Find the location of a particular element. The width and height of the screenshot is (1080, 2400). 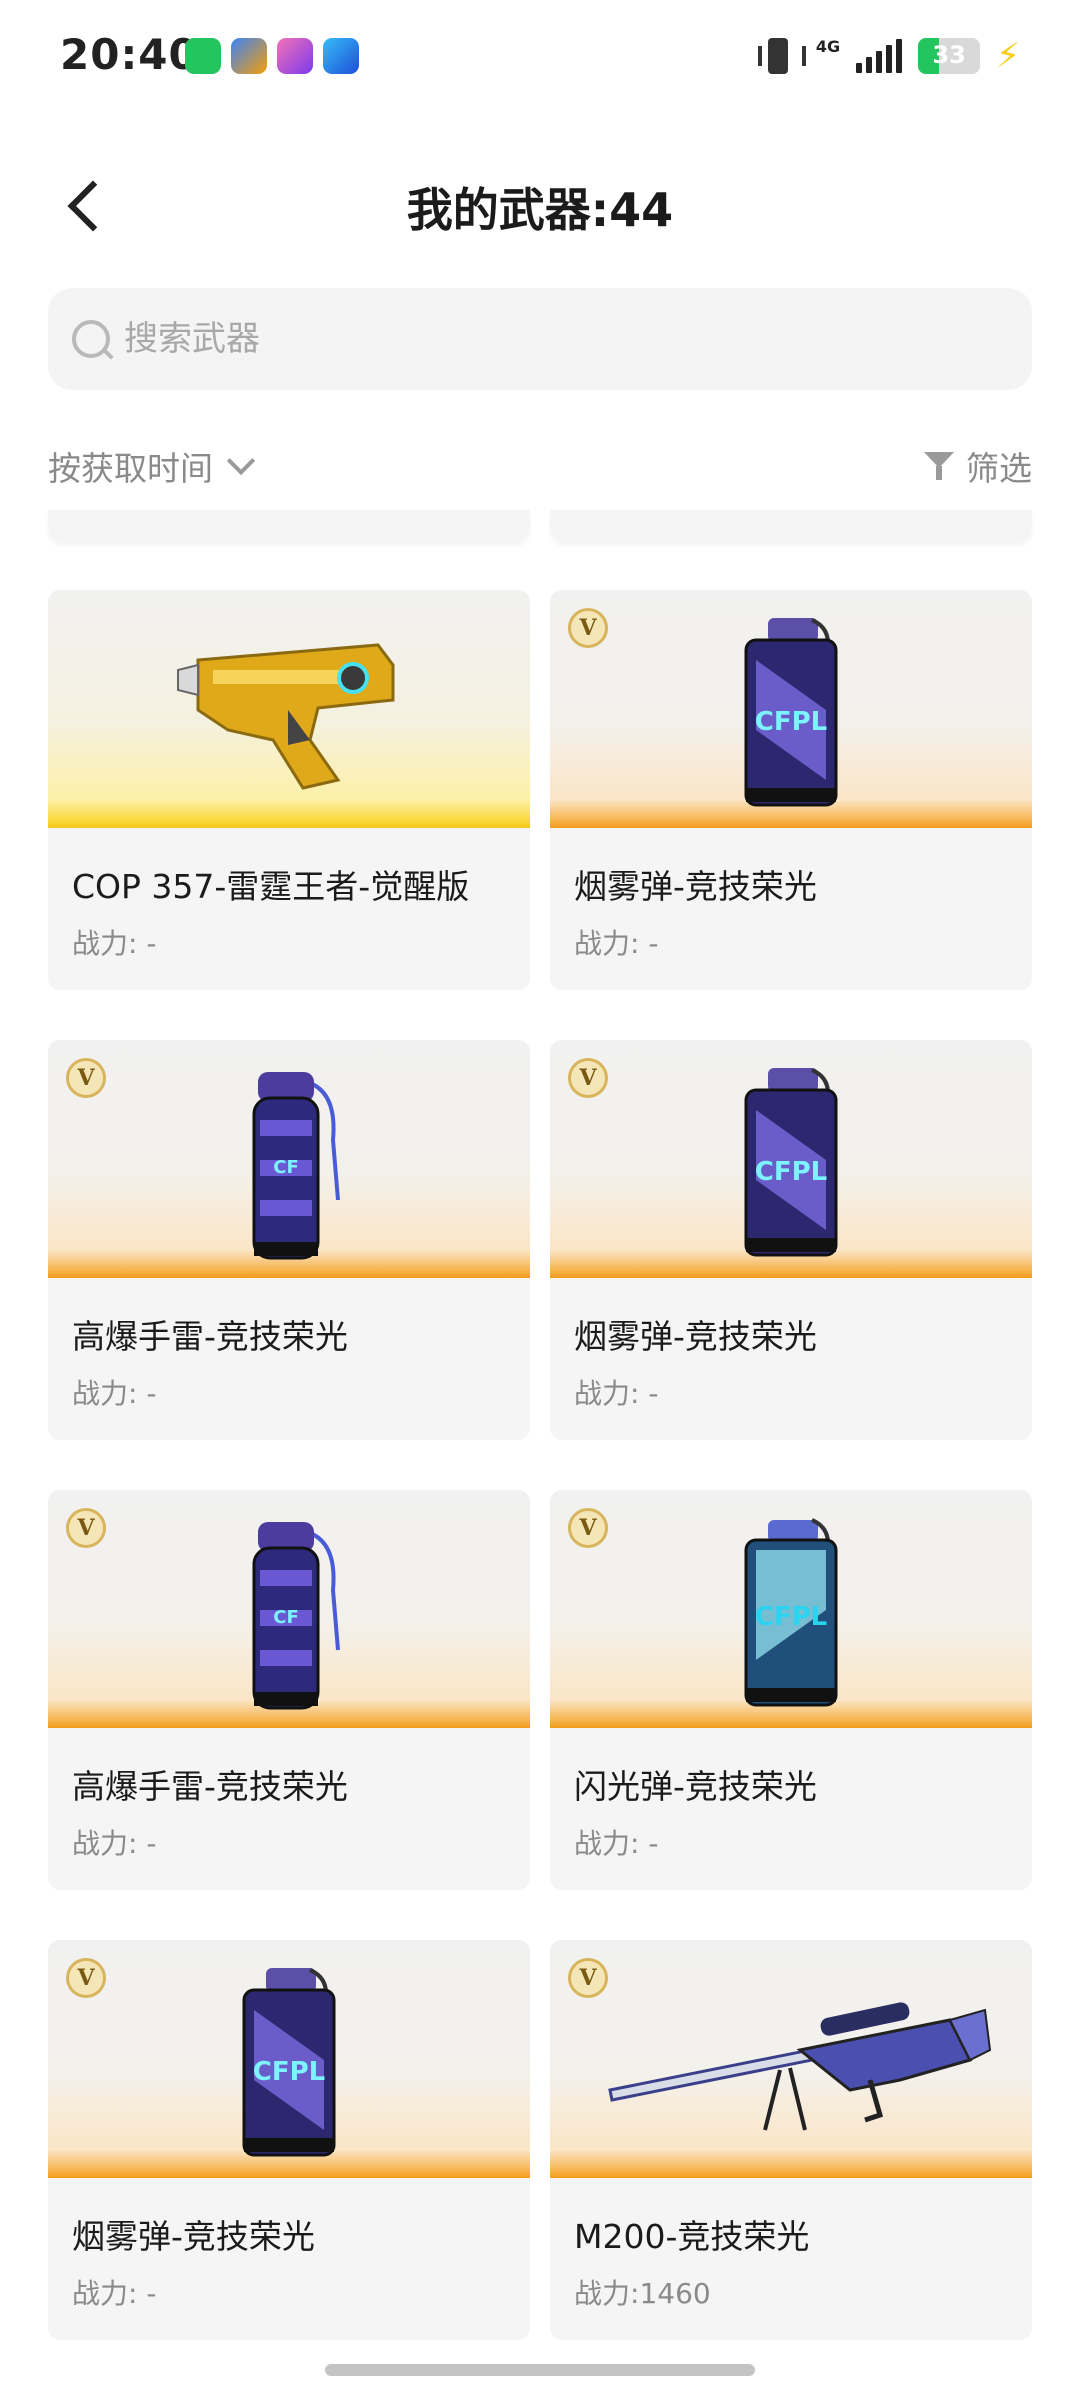

weapon-image is located at coordinates (289, 709).